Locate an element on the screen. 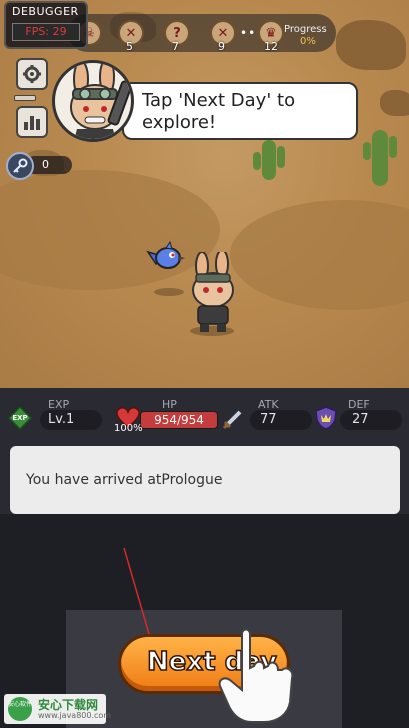 This screenshot has width=409, height=728. progress-value: 0% is located at coordinates (308, 41).